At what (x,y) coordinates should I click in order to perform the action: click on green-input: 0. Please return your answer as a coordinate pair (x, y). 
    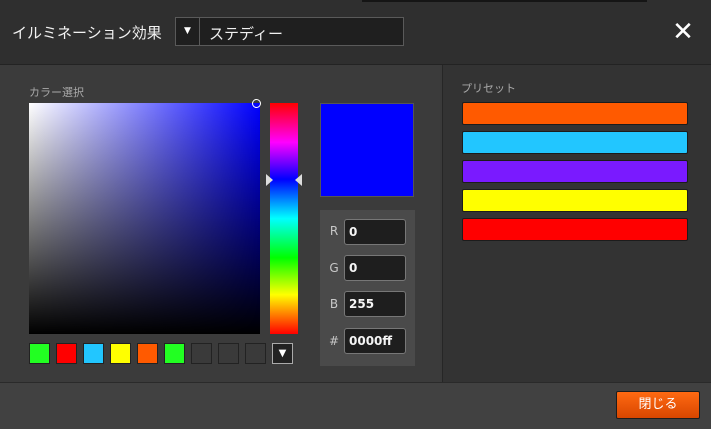
    Looking at the image, I should click on (375, 268).